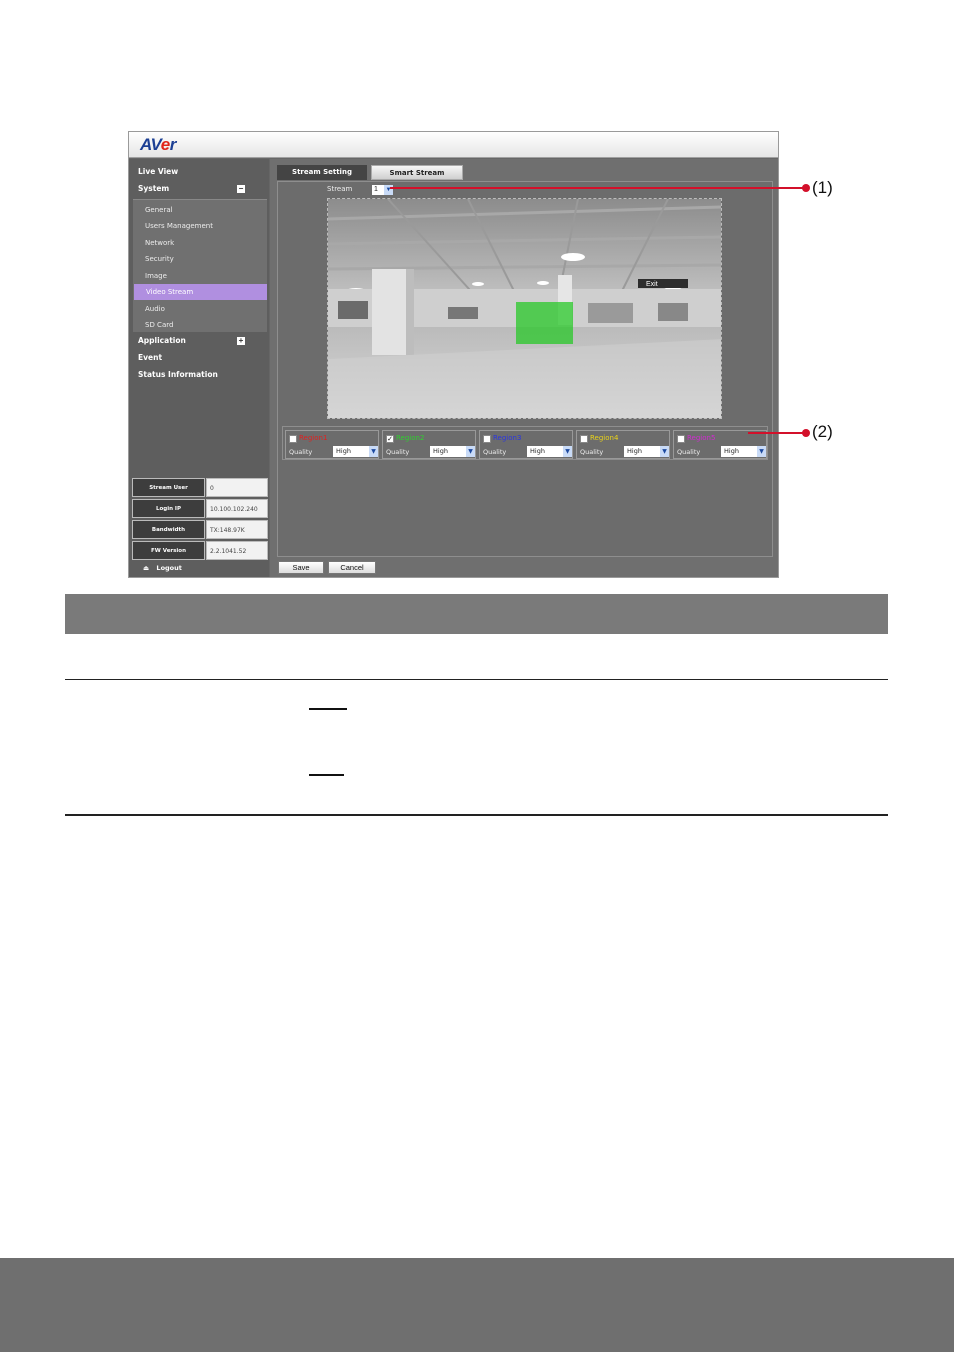 This screenshot has width=954, height=1352. What do you see at coordinates (301, 567) in the screenshot?
I see `save-button: Save` at bounding box center [301, 567].